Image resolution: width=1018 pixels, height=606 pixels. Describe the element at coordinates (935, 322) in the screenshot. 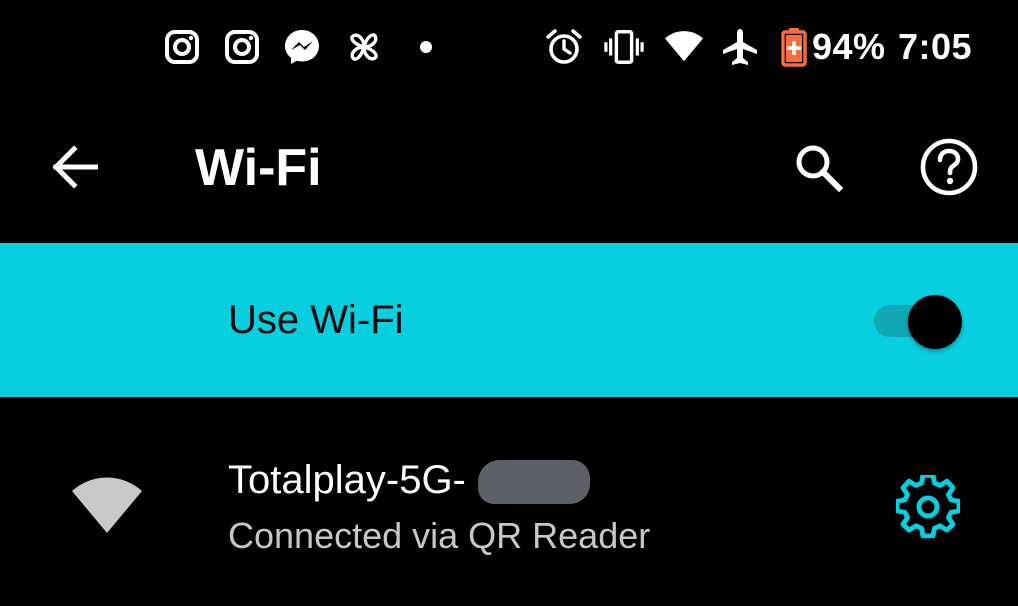

I see `toggle-thumb` at that location.